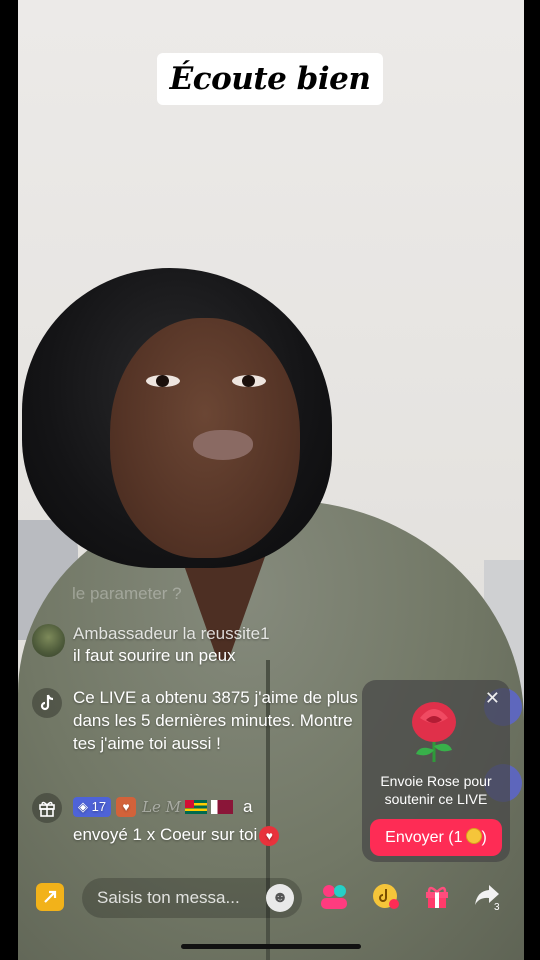  I want to click on avatar, so click(48, 640).